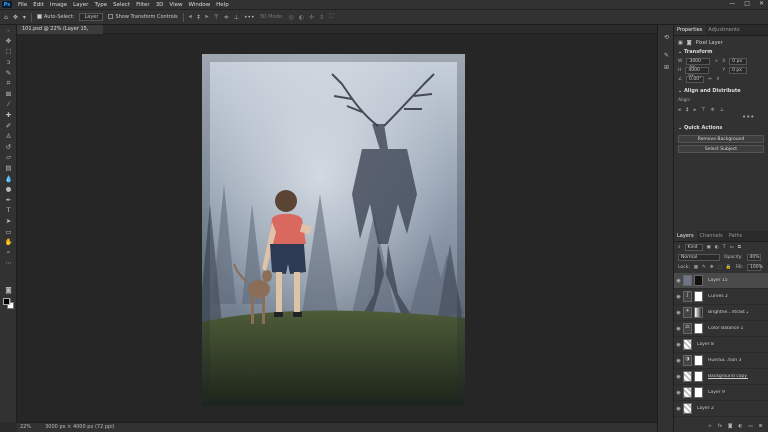 The height and width of the screenshot is (432, 768). I want to click on x-field: 0 px, so click(738, 61).